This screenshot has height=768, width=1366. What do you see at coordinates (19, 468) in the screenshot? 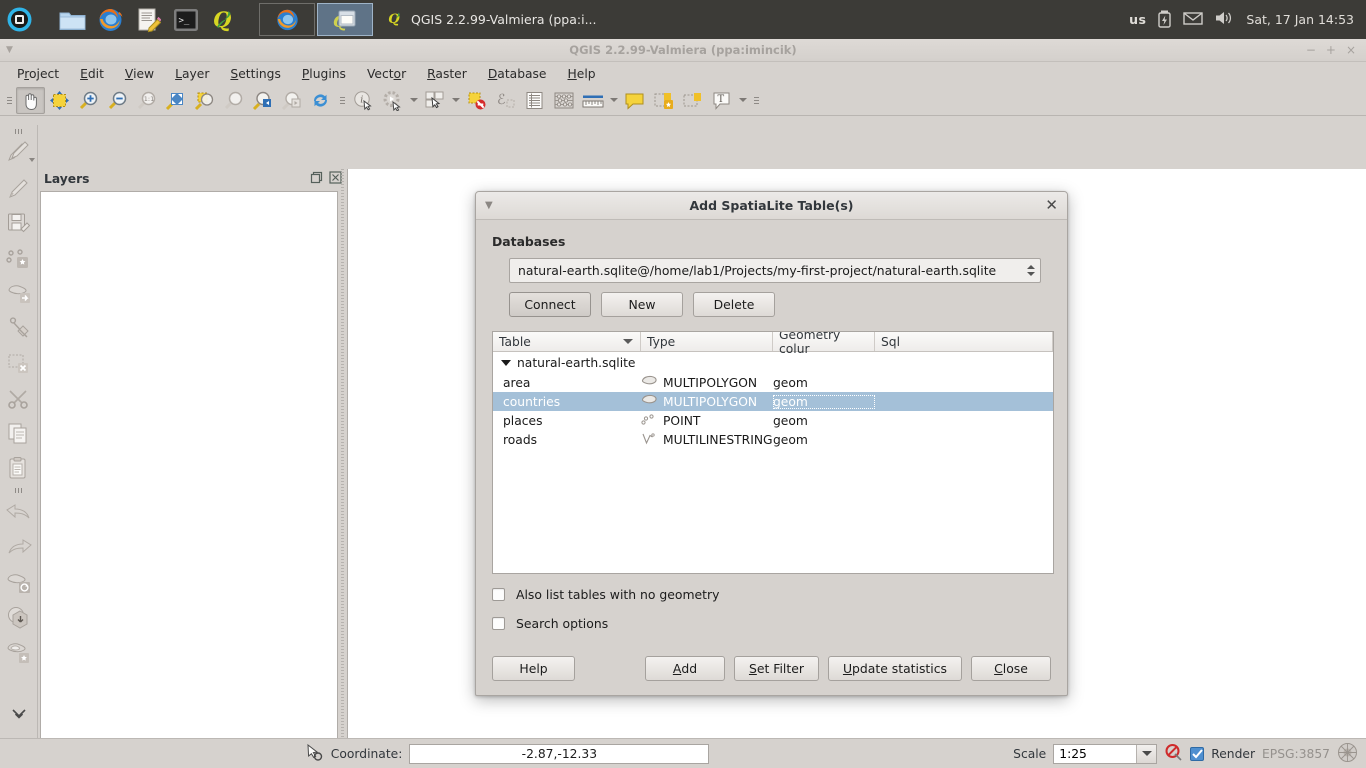
I see `paste-features-tool` at bounding box center [19, 468].